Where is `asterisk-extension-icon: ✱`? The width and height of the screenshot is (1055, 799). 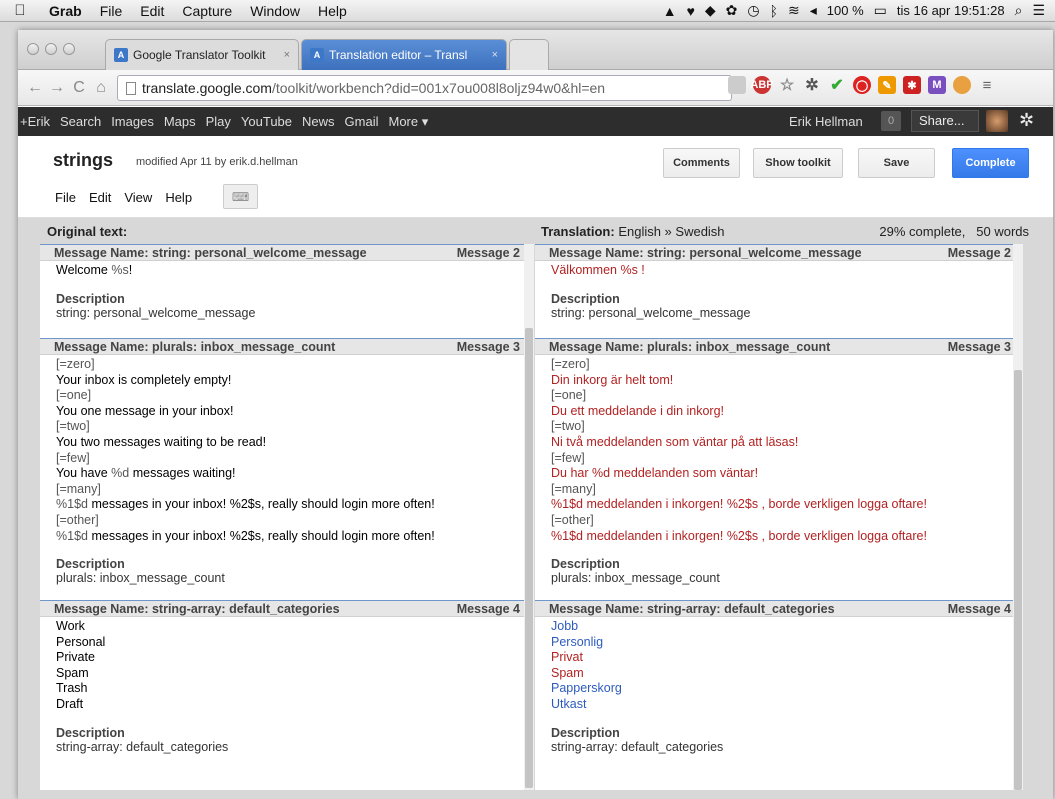
asterisk-extension-icon: ✱ is located at coordinates (912, 85).